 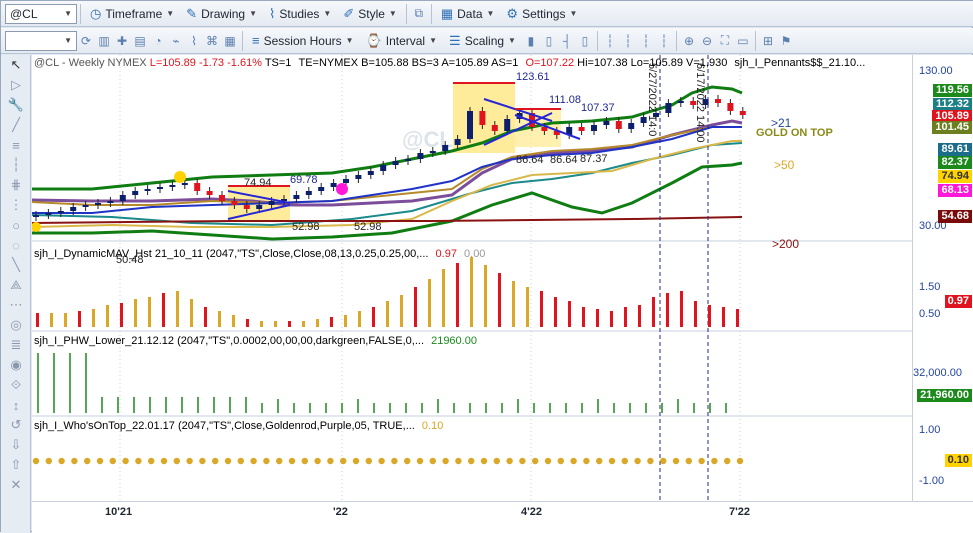 I want to click on horizontal-line-icon: ≡, so click(x=16, y=145).